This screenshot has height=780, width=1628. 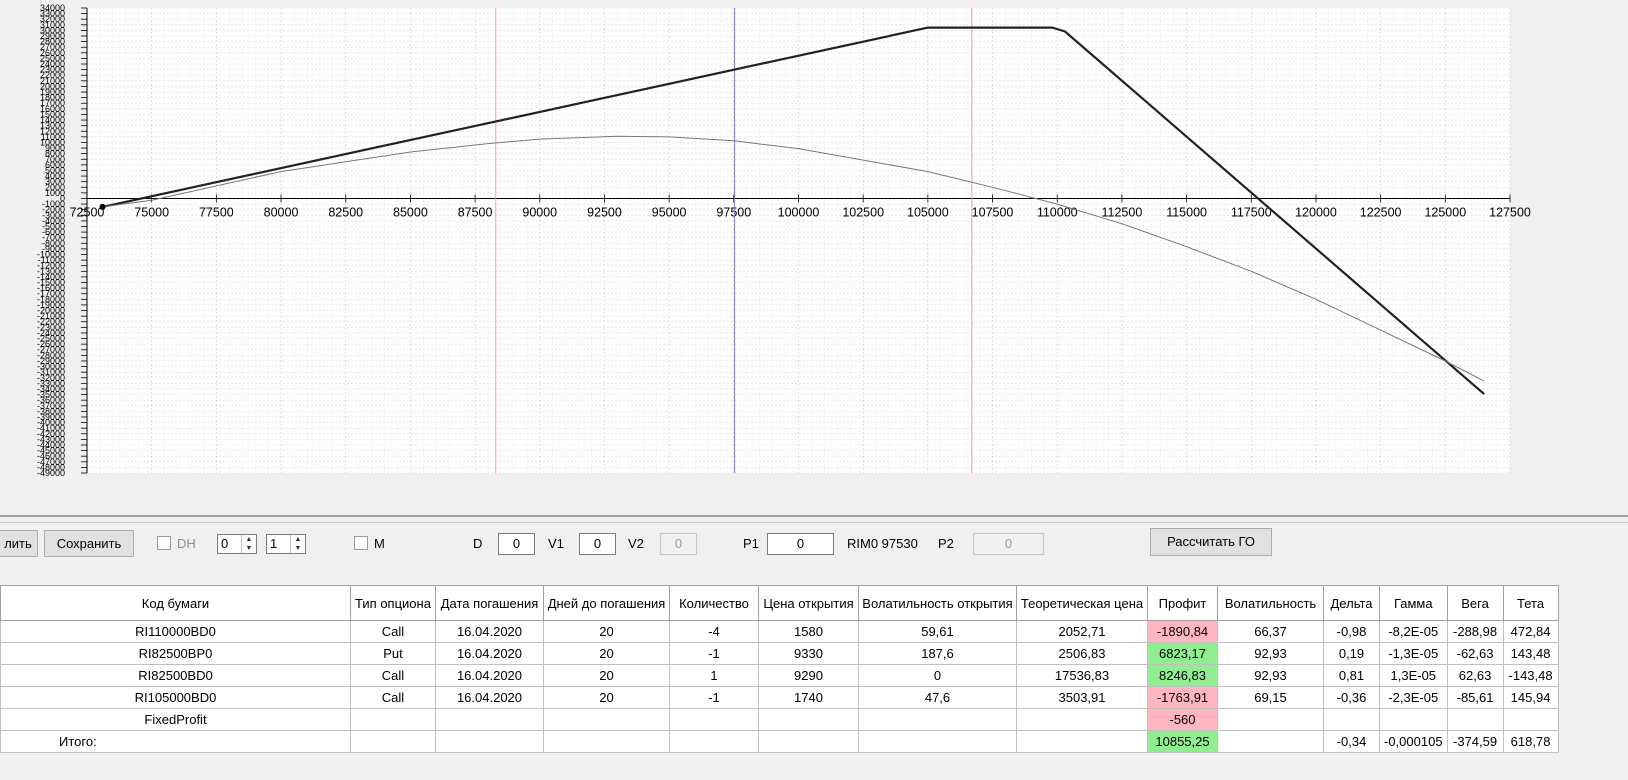 I want to click on column-header: Код бумаги, so click(x=175, y=603).